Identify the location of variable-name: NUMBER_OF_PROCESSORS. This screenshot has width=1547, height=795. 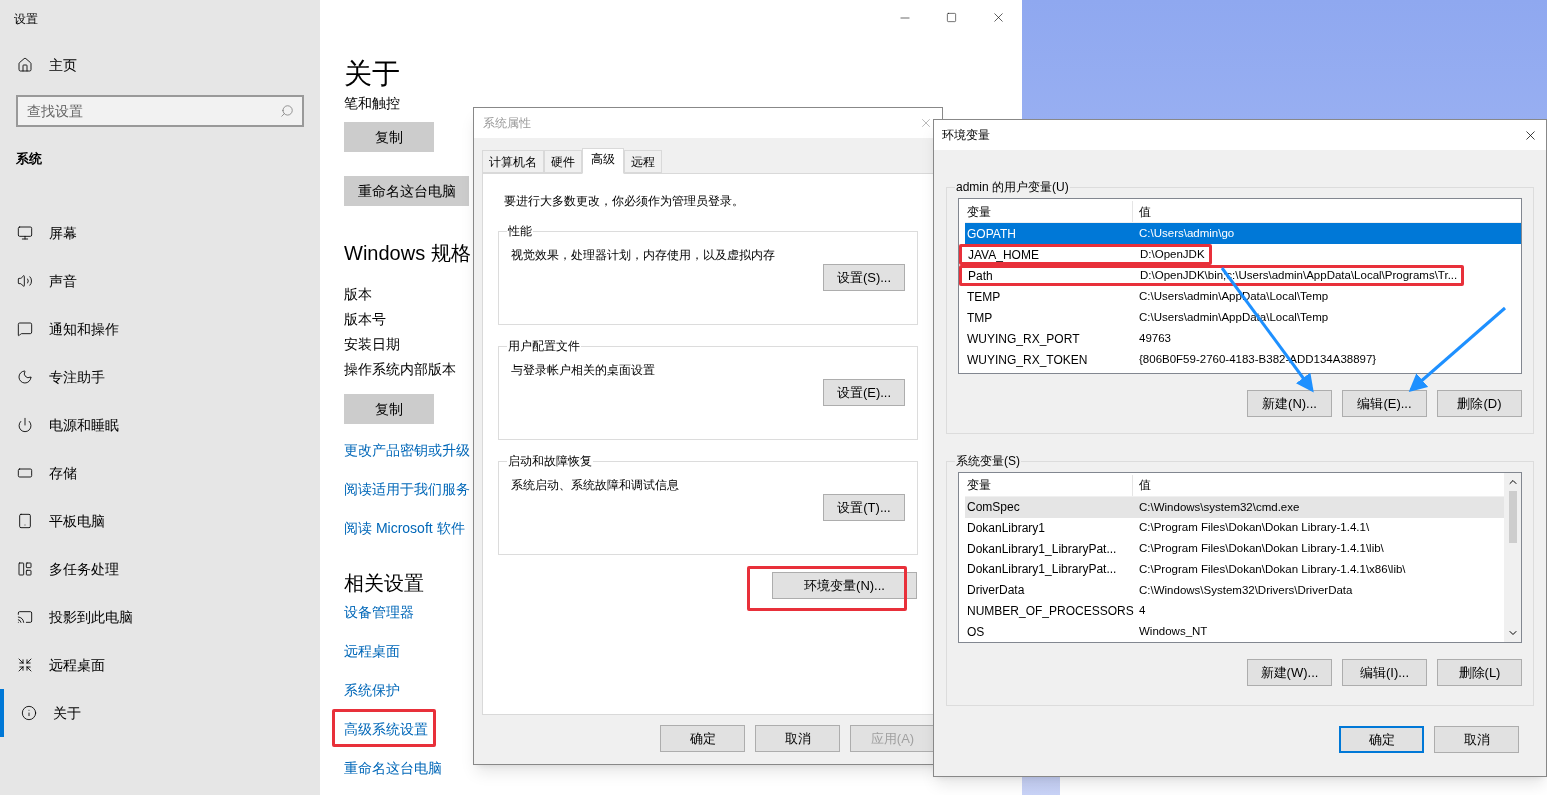
(1049, 611).